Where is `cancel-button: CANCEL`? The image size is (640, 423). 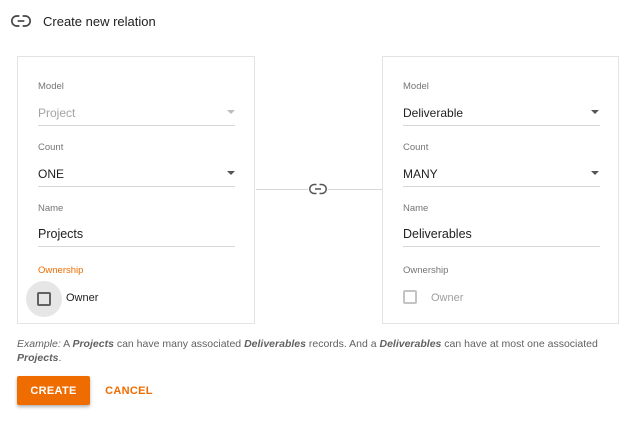 cancel-button: CANCEL is located at coordinates (129, 390).